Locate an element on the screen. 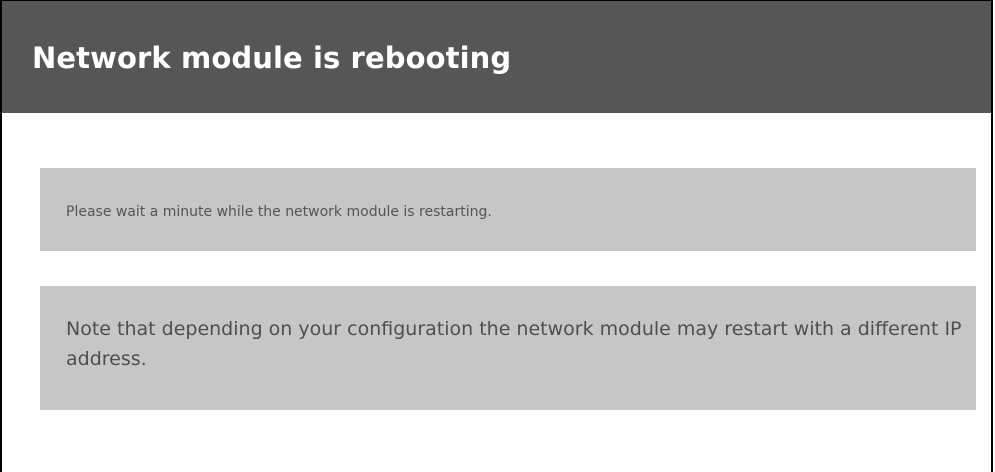  dialog-title: Network module is rebooting is located at coordinates (272, 58).